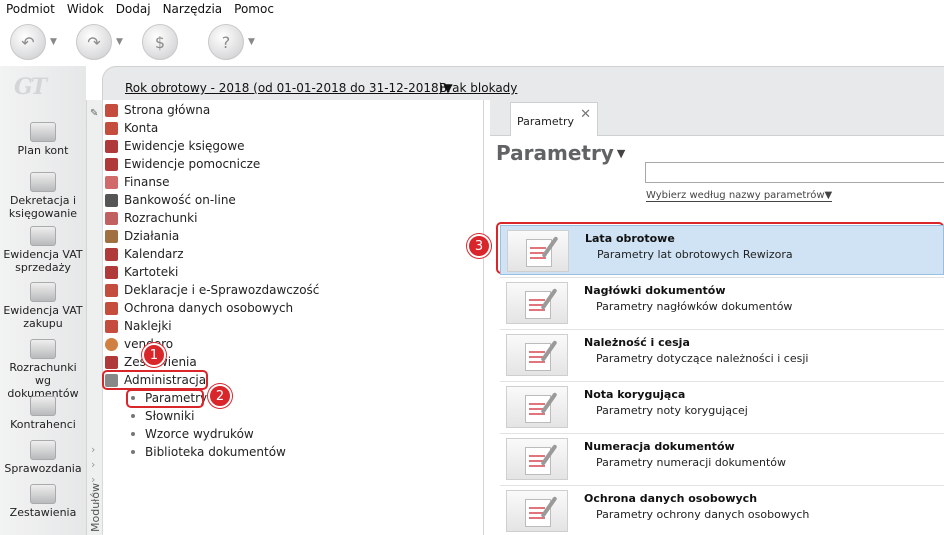  I want to click on tree-subitem-biblioteka: Biblioteka dokumentów, so click(208, 452).